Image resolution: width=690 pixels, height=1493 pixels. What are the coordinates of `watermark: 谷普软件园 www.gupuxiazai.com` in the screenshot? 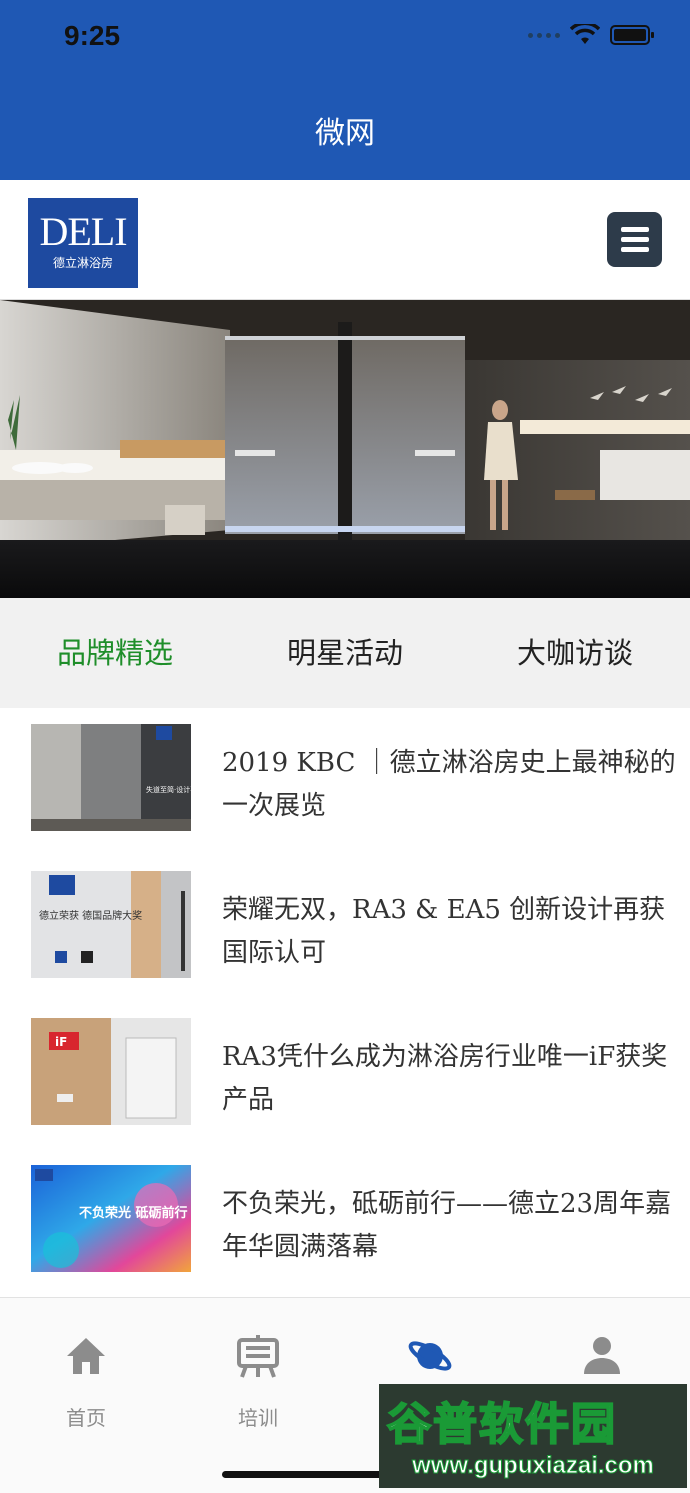 It's located at (533, 1436).